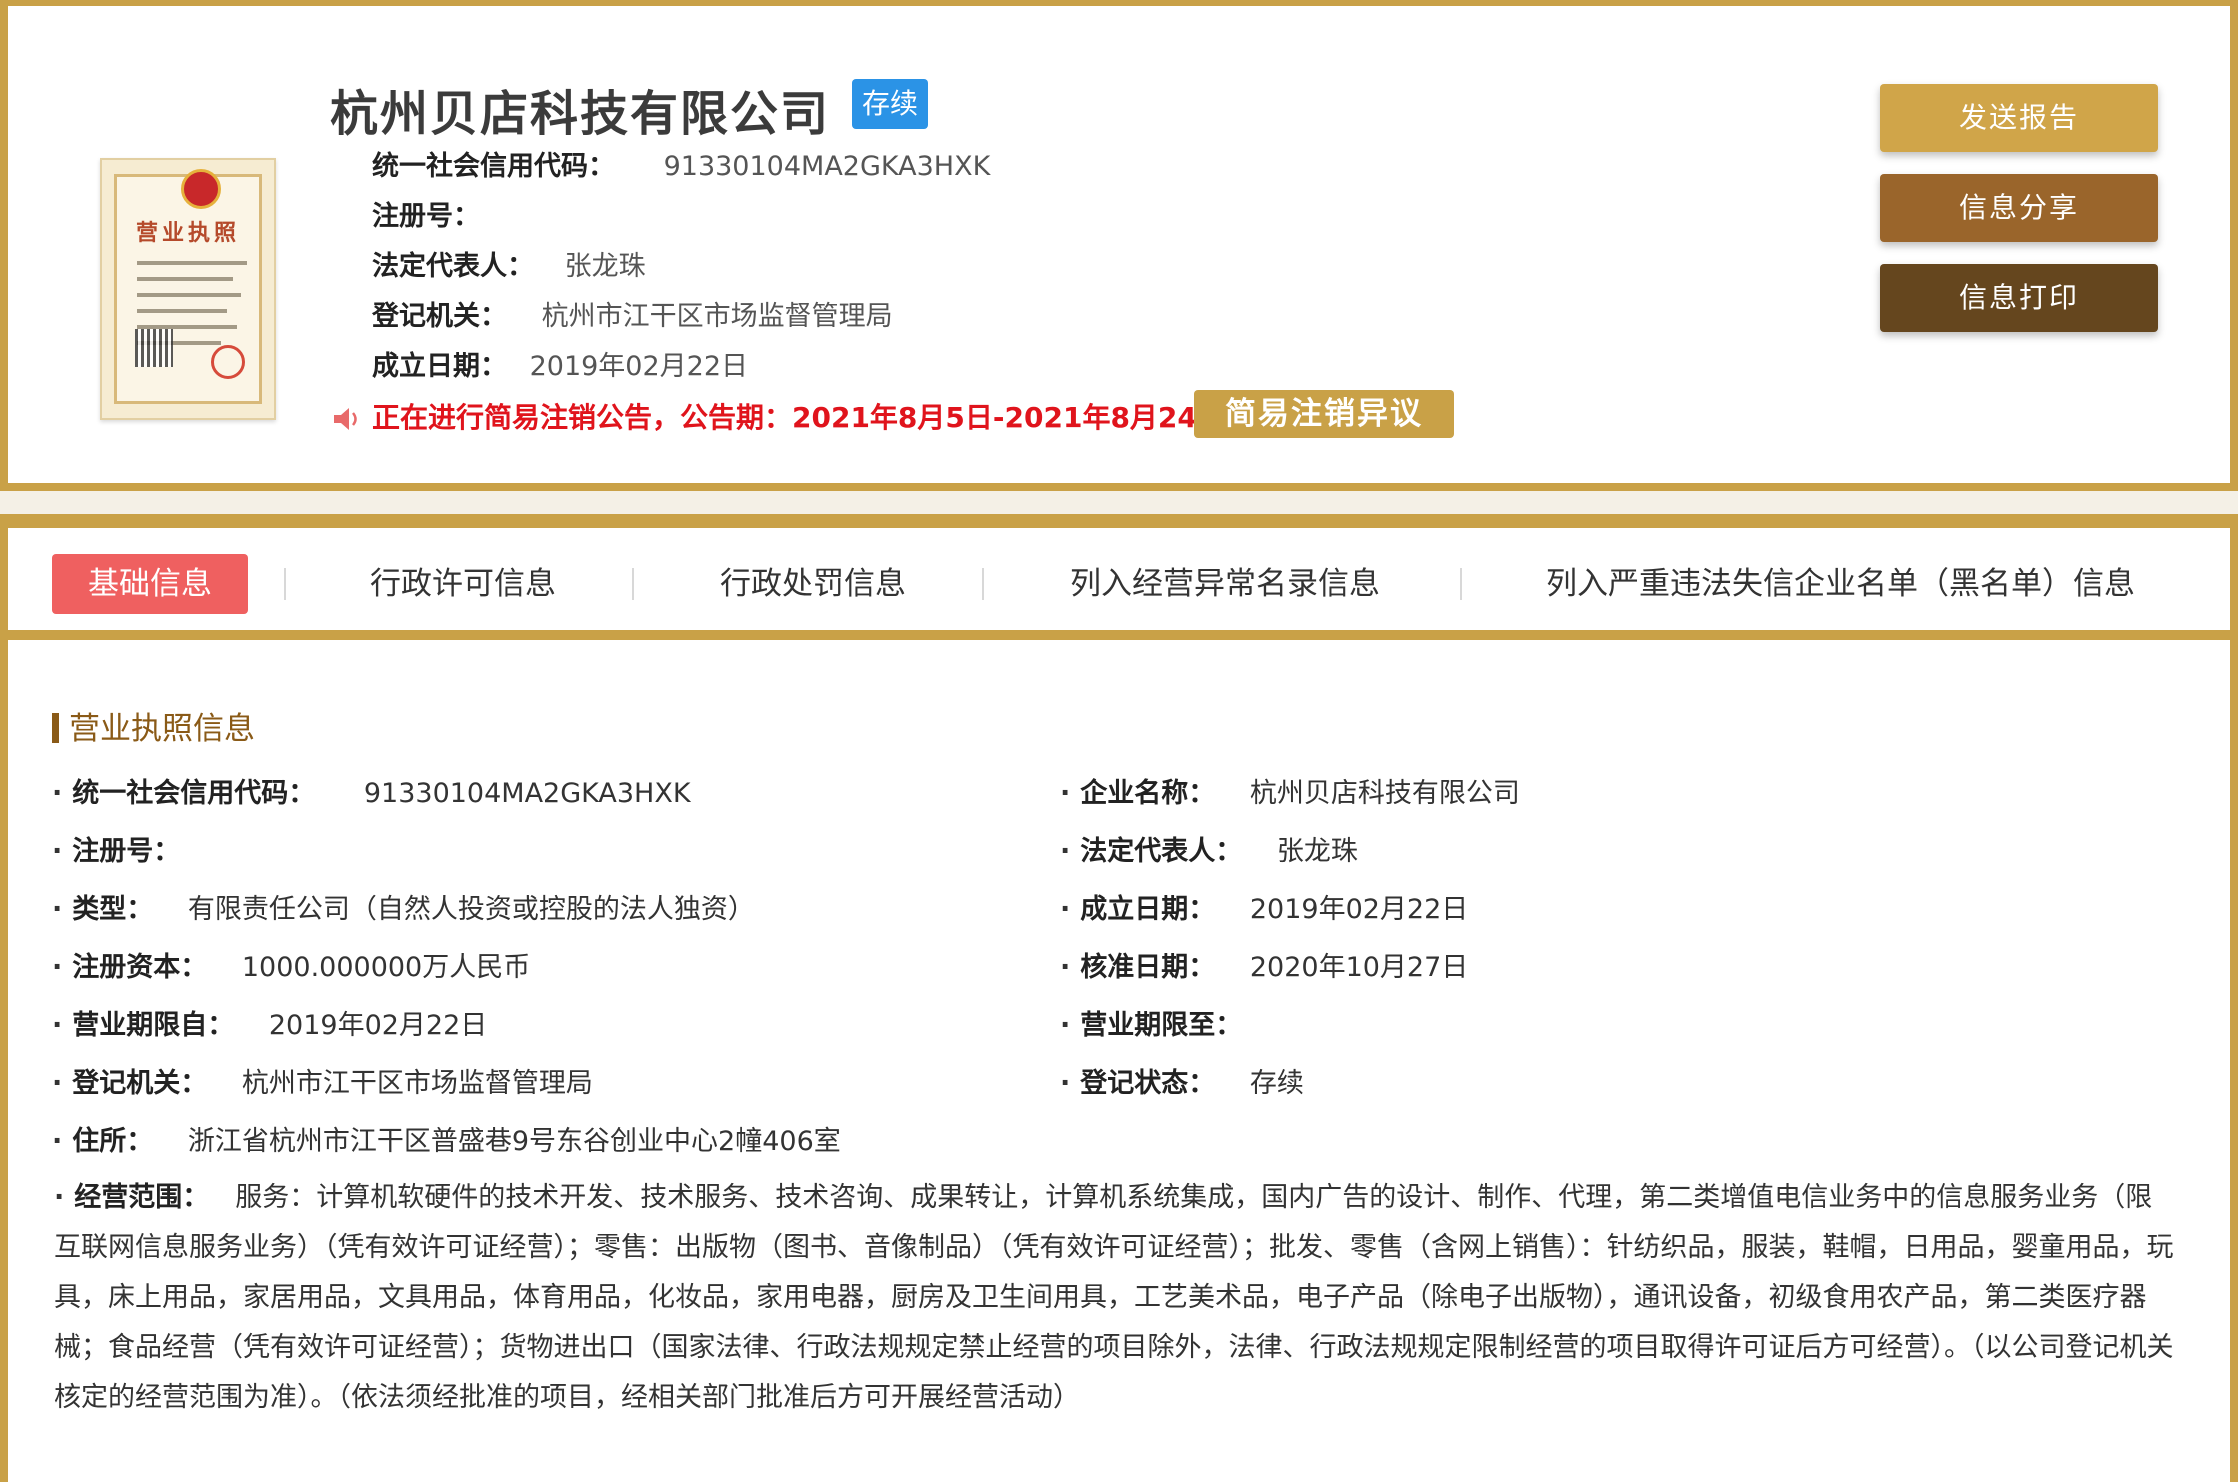 The width and height of the screenshot is (2238, 1482). Describe the element at coordinates (717, 316) in the screenshot. I see `authority-value: 杭州市江干区市场监督管理局` at that location.